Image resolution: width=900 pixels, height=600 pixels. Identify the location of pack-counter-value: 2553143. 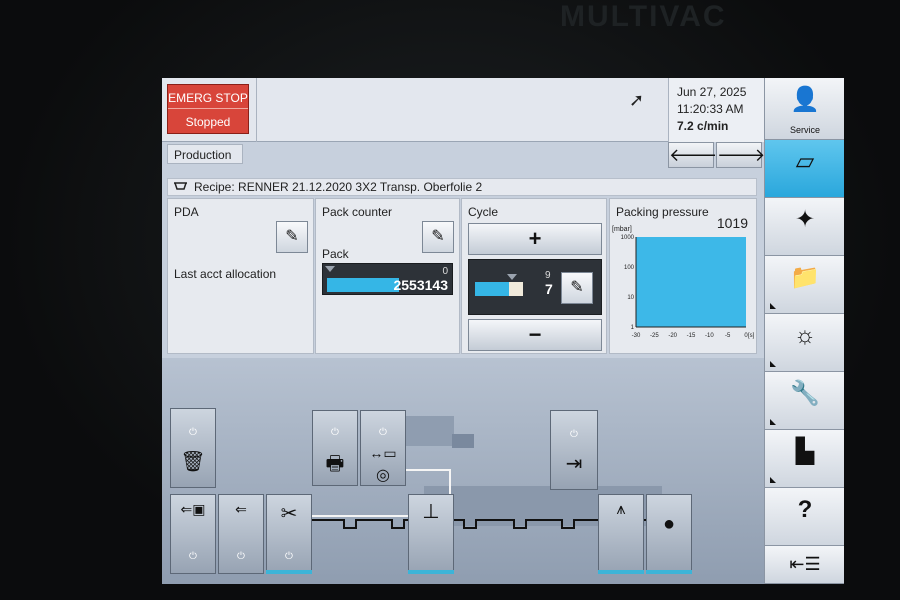
(420, 285).